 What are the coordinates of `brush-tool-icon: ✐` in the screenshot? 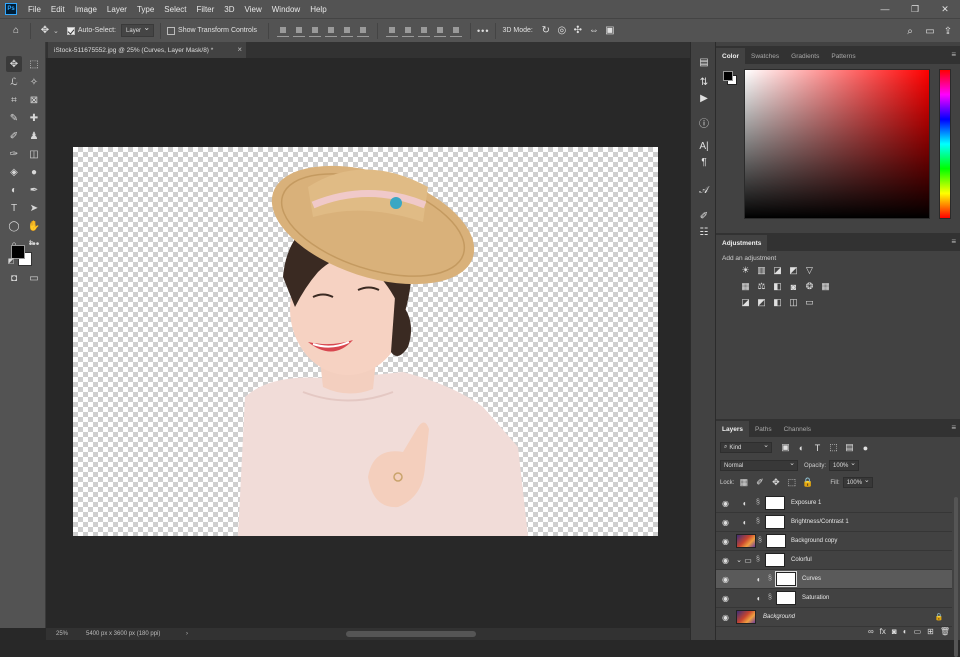 It's located at (14, 136).